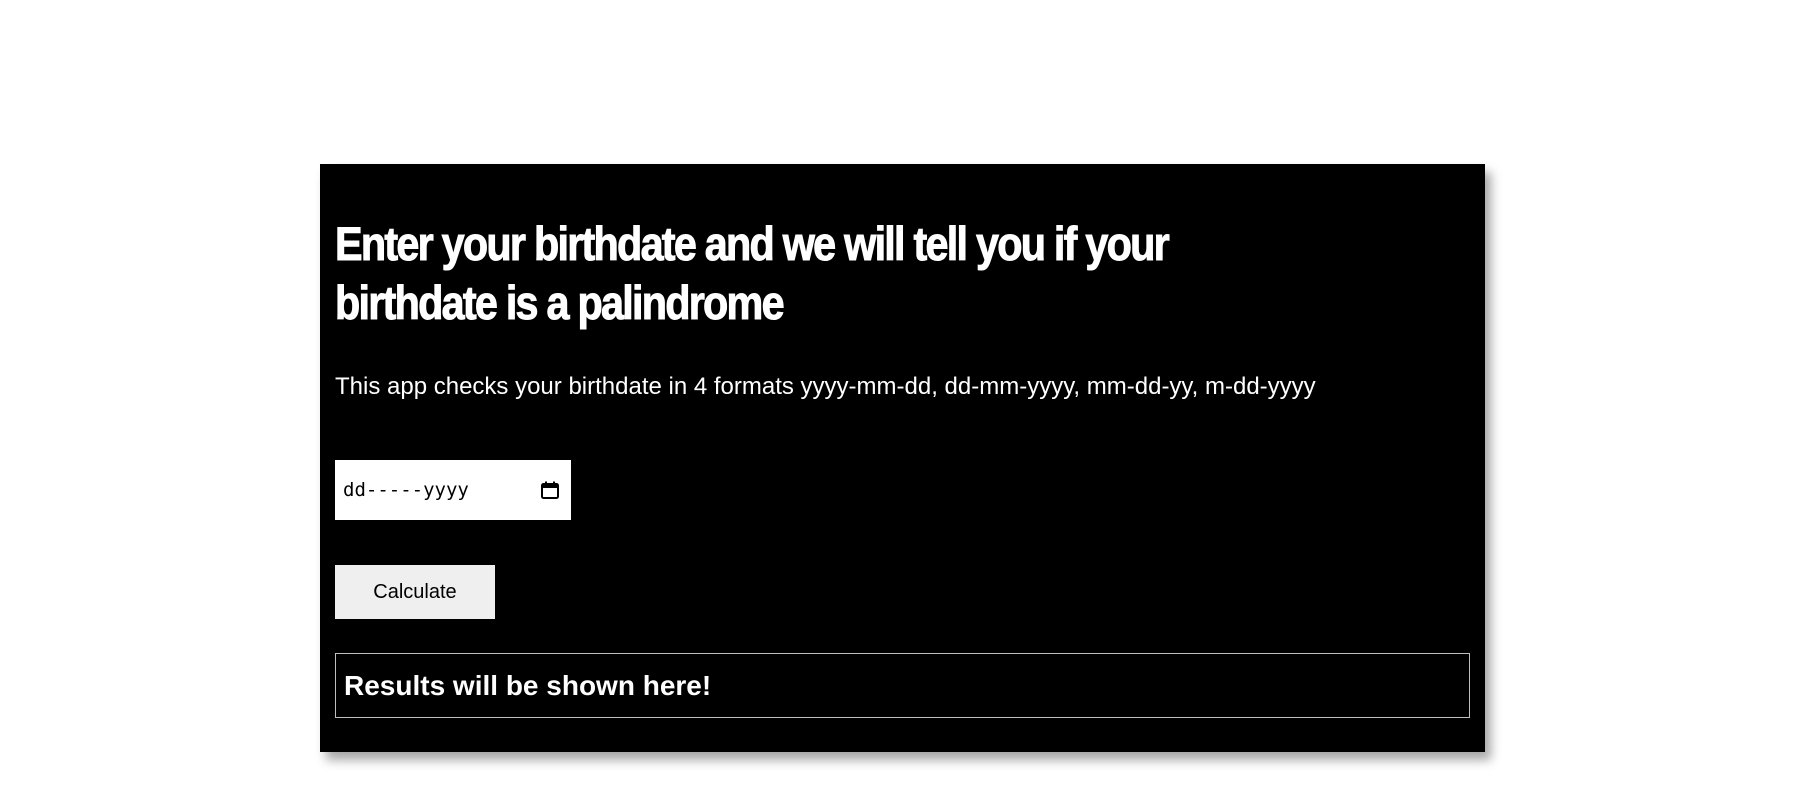  What do you see at coordinates (415, 592) in the screenshot?
I see `calculate-button: Calculate` at bounding box center [415, 592].